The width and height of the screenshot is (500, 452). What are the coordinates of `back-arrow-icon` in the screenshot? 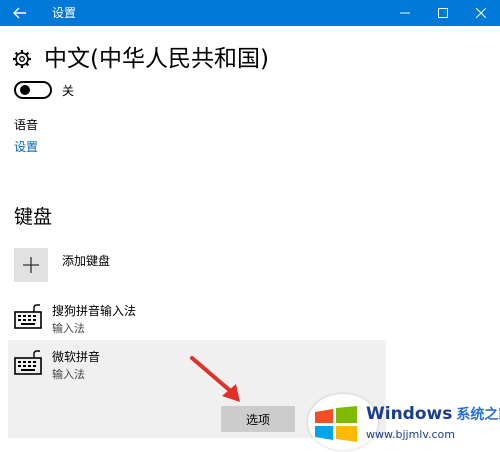 It's located at (19, 13).